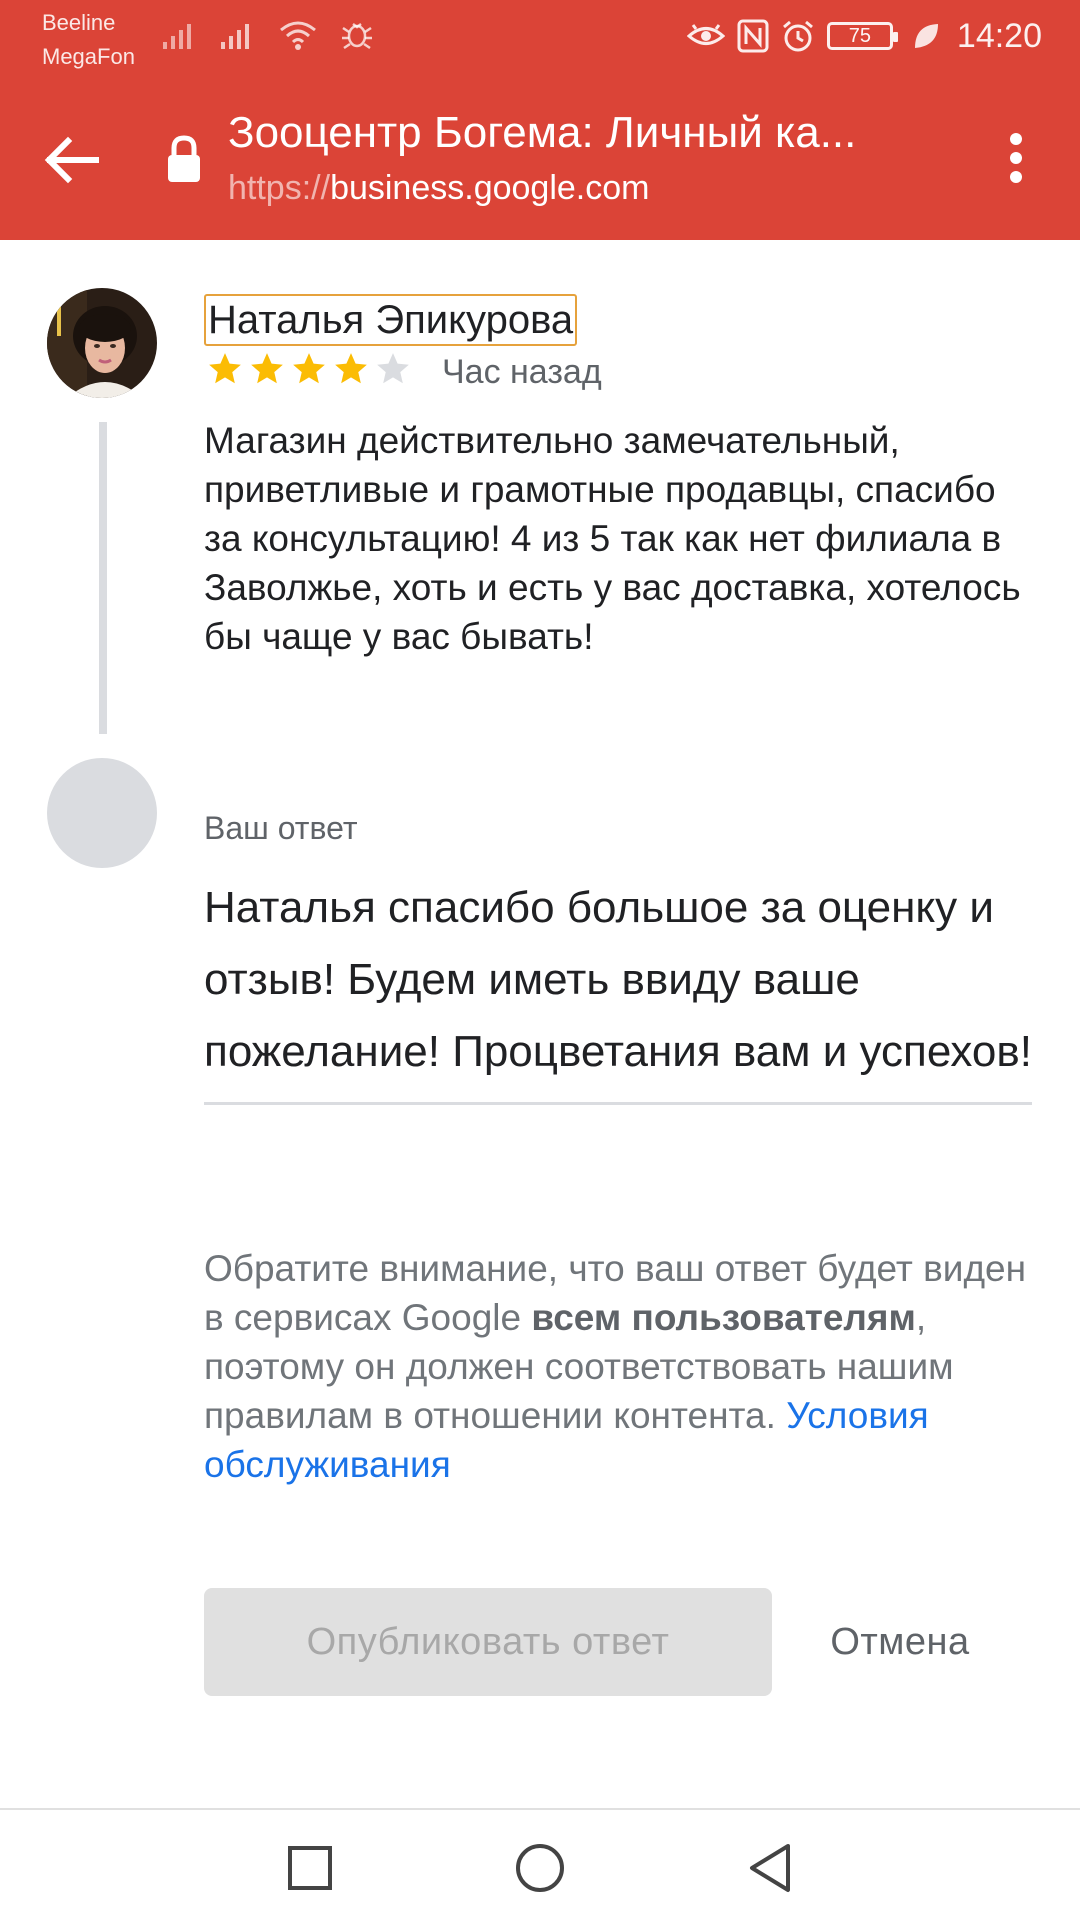  I want to click on wifi-icon, so click(298, 35).